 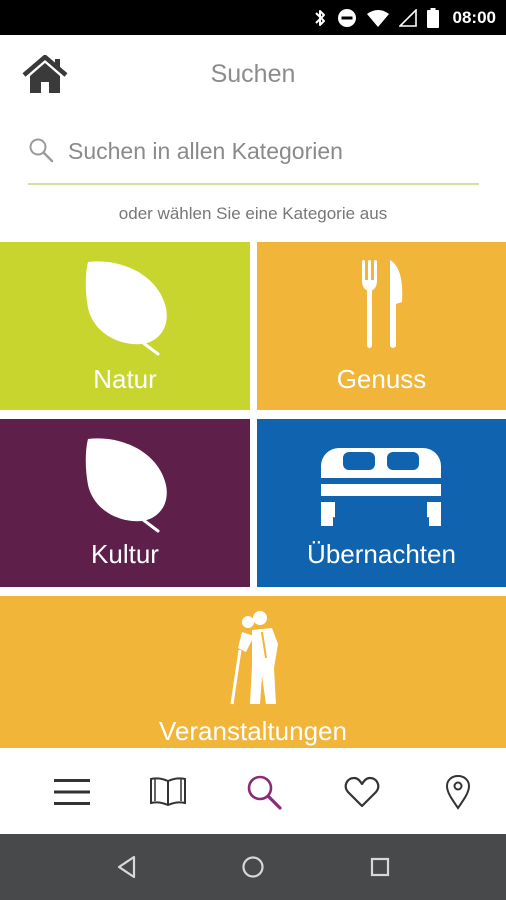 I want to click on bottom-navigation, so click(x=253, y=791).